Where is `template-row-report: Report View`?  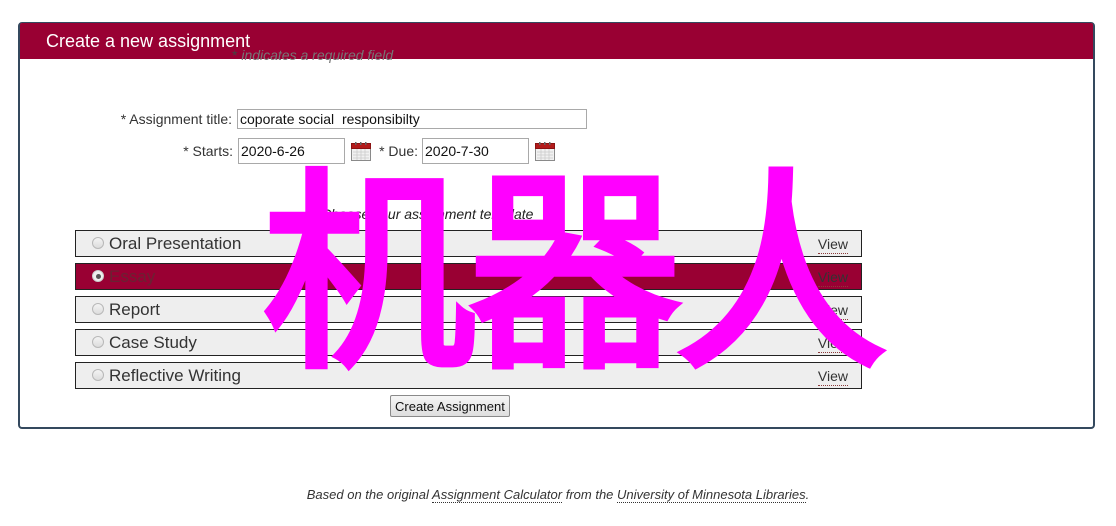 template-row-report: Report View is located at coordinates (468, 309).